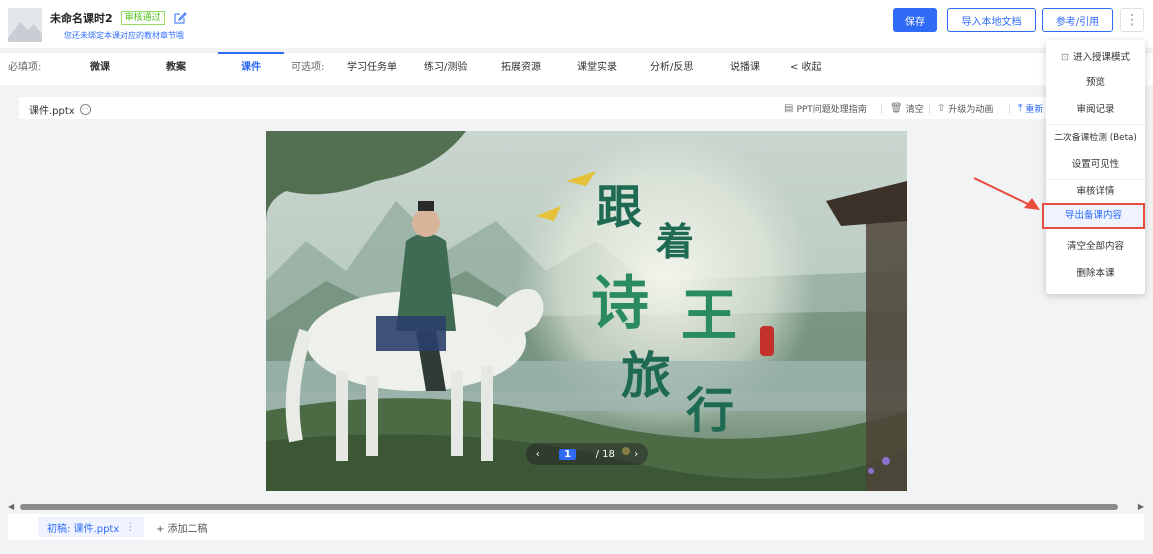  I want to click on reference-button: 参考/引用, so click(1077, 20).